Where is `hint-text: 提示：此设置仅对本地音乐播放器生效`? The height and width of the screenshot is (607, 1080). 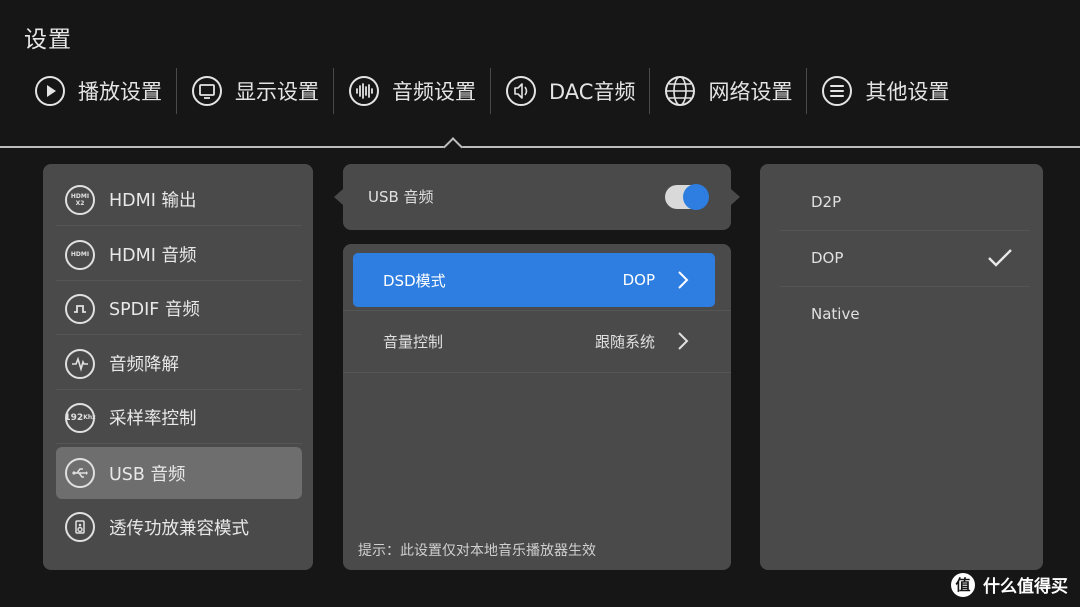 hint-text: 提示：此设置仅对本地音乐播放器生效 is located at coordinates (477, 551).